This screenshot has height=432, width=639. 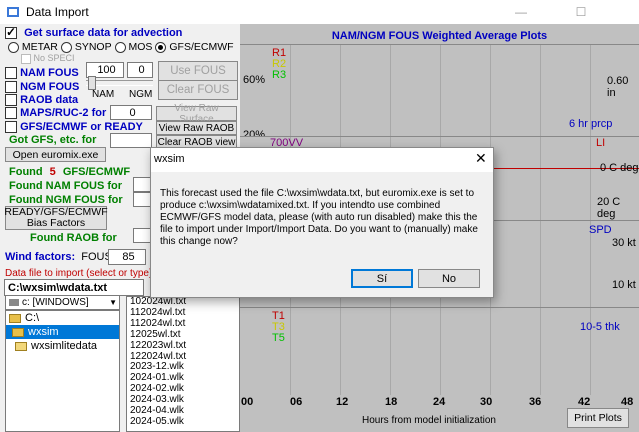 What do you see at coordinates (119, 83) in the screenshot?
I see `weight-slider-track` at bounding box center [119, 83].